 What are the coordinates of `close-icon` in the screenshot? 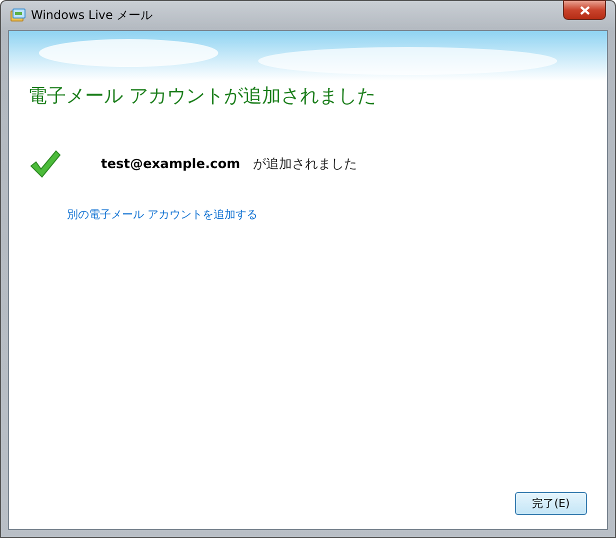 It's located at (585, 10).